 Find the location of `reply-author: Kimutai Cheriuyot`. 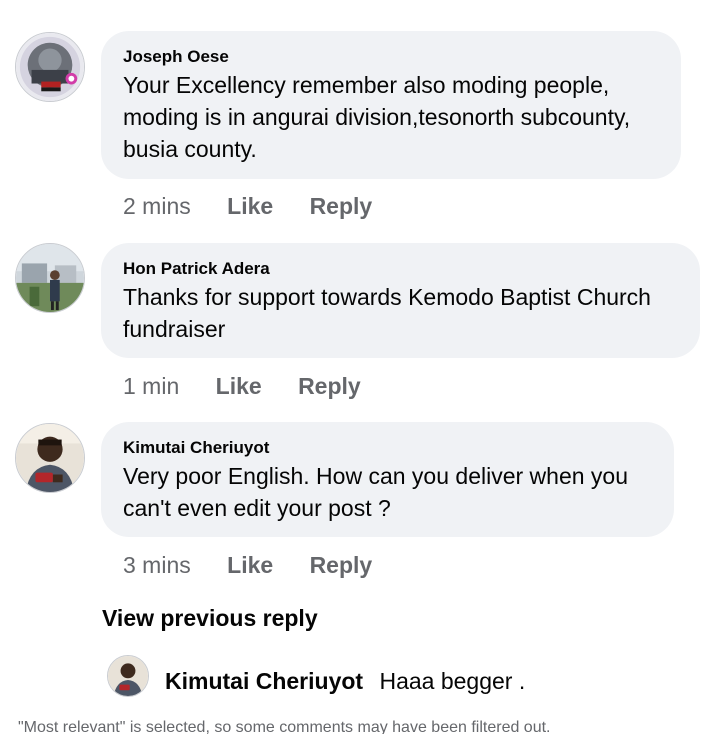

reply-author: Kimutai Cheriuyot is located at coordinates (264, 681).